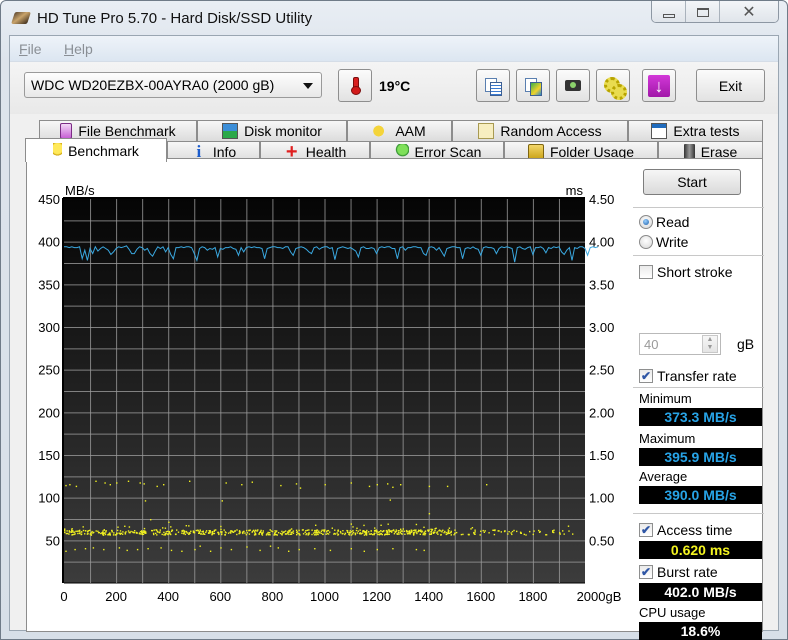 The height and width of the screenshot is (640, 788). Describe the element at coordinates (659, 85) in the screenshot. I see `save-button: ↓` at that location.